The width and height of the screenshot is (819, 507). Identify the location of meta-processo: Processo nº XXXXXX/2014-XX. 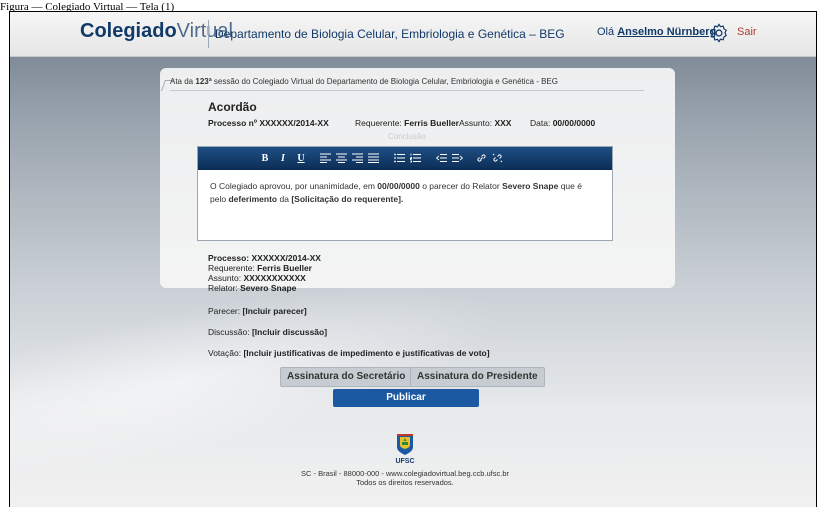
(268, 123).